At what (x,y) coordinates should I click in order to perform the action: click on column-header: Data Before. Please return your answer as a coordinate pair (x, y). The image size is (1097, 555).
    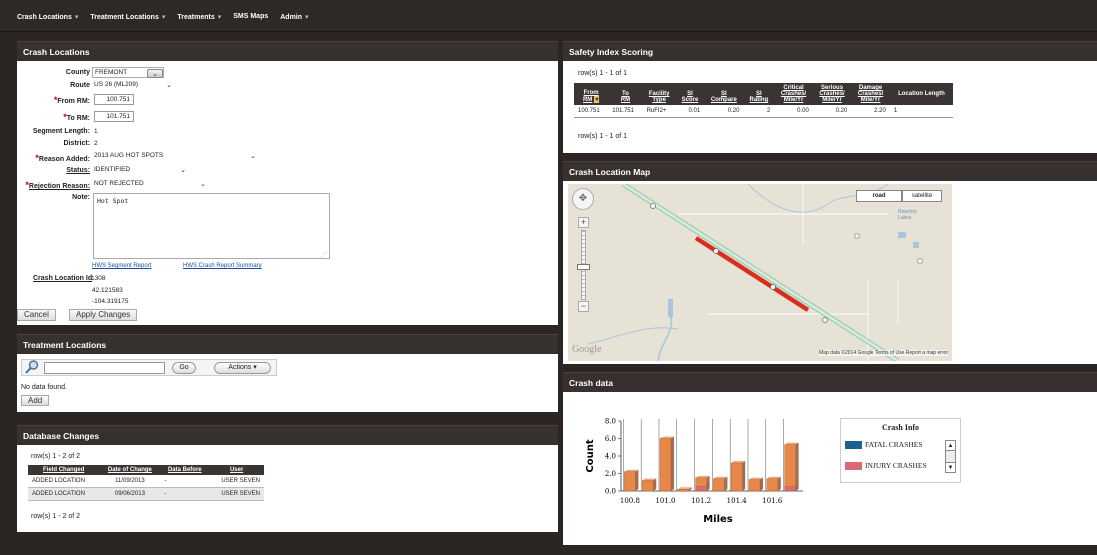
    Looking at the image, I should click on (185, 470).